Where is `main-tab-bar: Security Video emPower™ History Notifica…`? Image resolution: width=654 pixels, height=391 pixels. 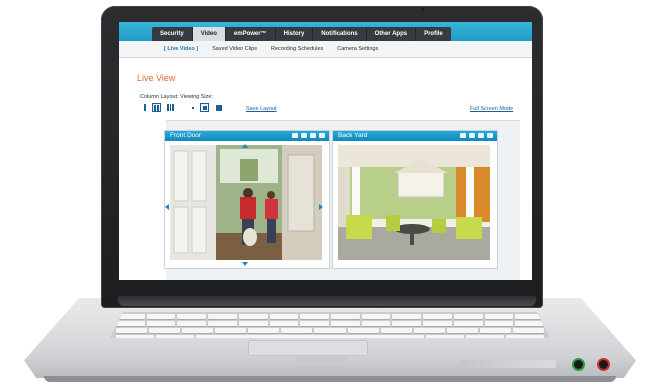
main-tab-bar: Security Video emPower™ History Notifica… is located at coordinates (301, 34).